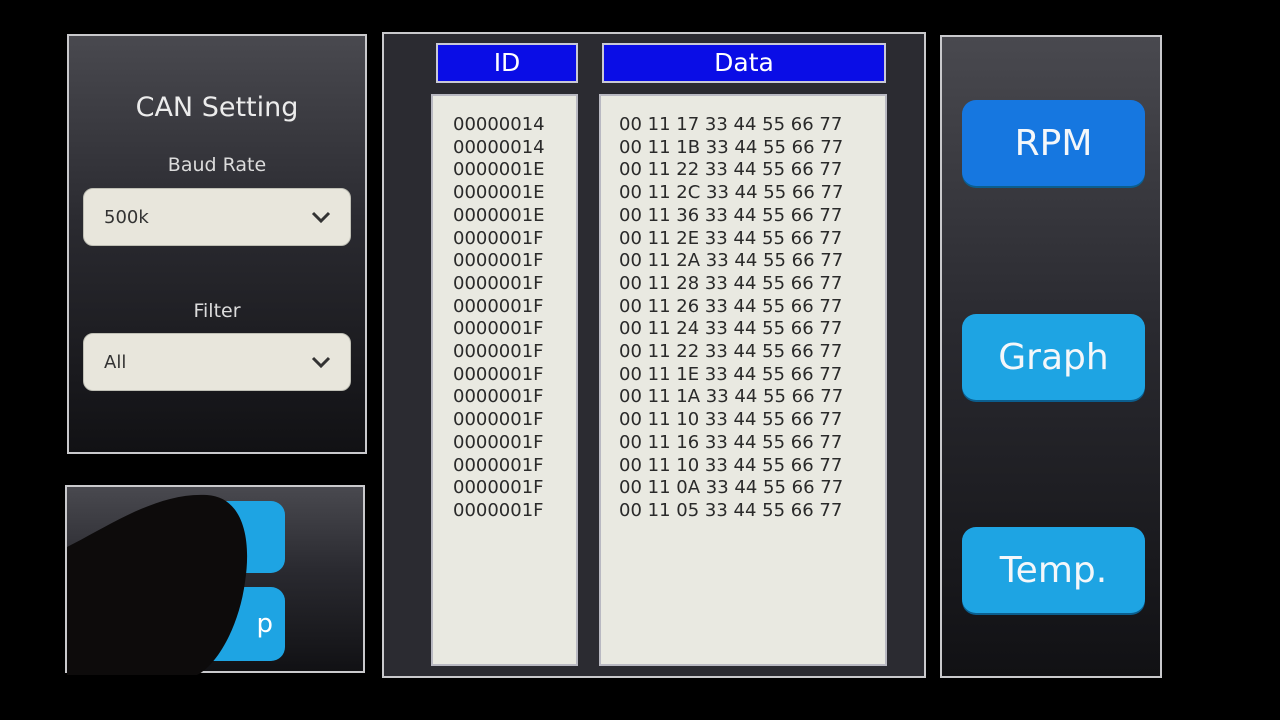  What do you see at coordinates (217, 107) in the screenshot?
I see `settings-title: CAN Setting` at bounding box center [217, 107].